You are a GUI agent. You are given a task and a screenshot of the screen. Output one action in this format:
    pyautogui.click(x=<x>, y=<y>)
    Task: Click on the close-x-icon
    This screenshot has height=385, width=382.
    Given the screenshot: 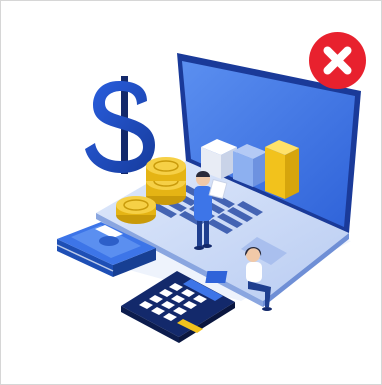 What is the action you would take?
    pyautogui.click(x=337, y=60)
    